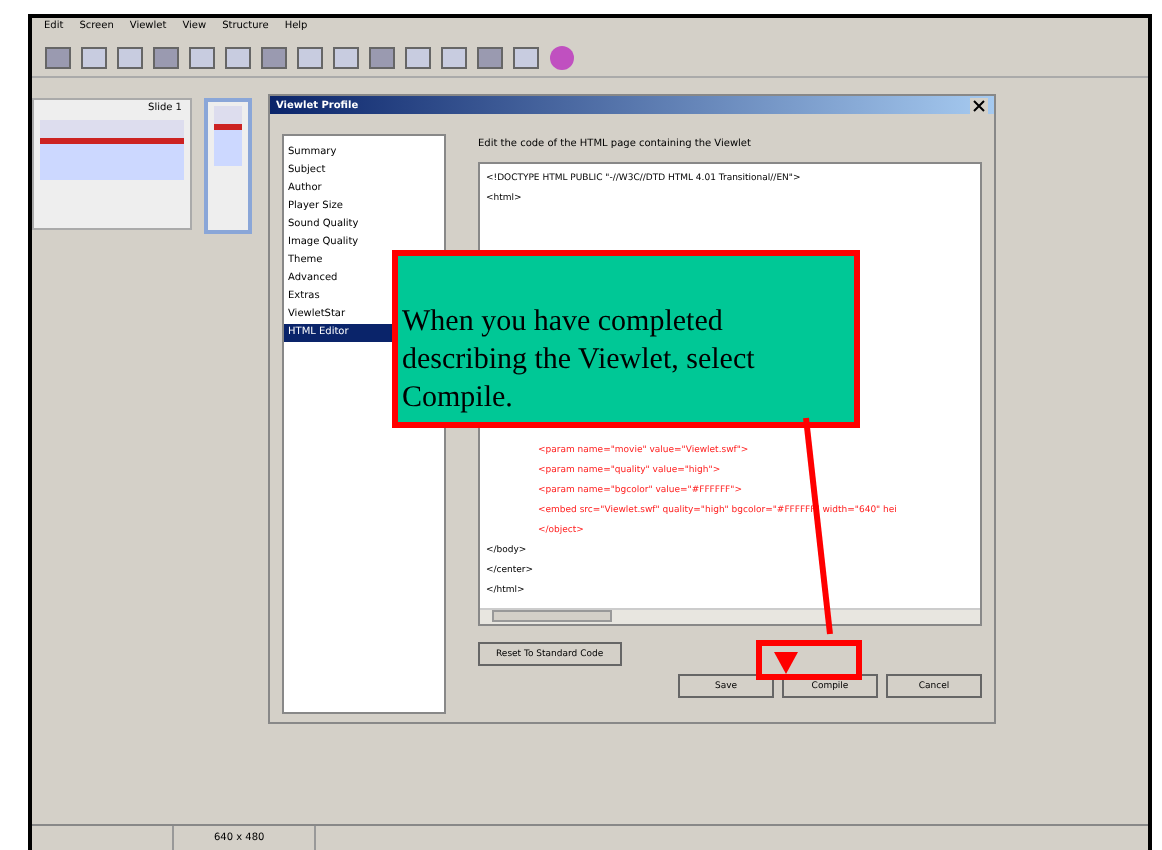 Image resolution: width=1162 pixels, height=850 pixels. Describe the element at coordinates (626, 339) in the screenshot. I see `callout-tooltip: When you have completed describing the Viewlet, select Compile.` at that location.